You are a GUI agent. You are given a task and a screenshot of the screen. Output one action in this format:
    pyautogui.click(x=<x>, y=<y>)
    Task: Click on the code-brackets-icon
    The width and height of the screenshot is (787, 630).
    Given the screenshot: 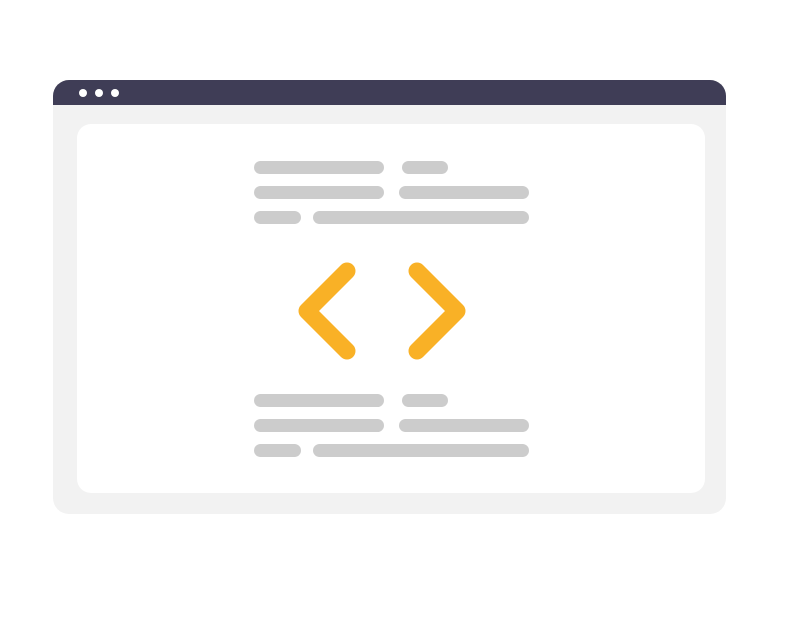 What is the action you would take?
    pyautogui.click(x=382, y=311)
    